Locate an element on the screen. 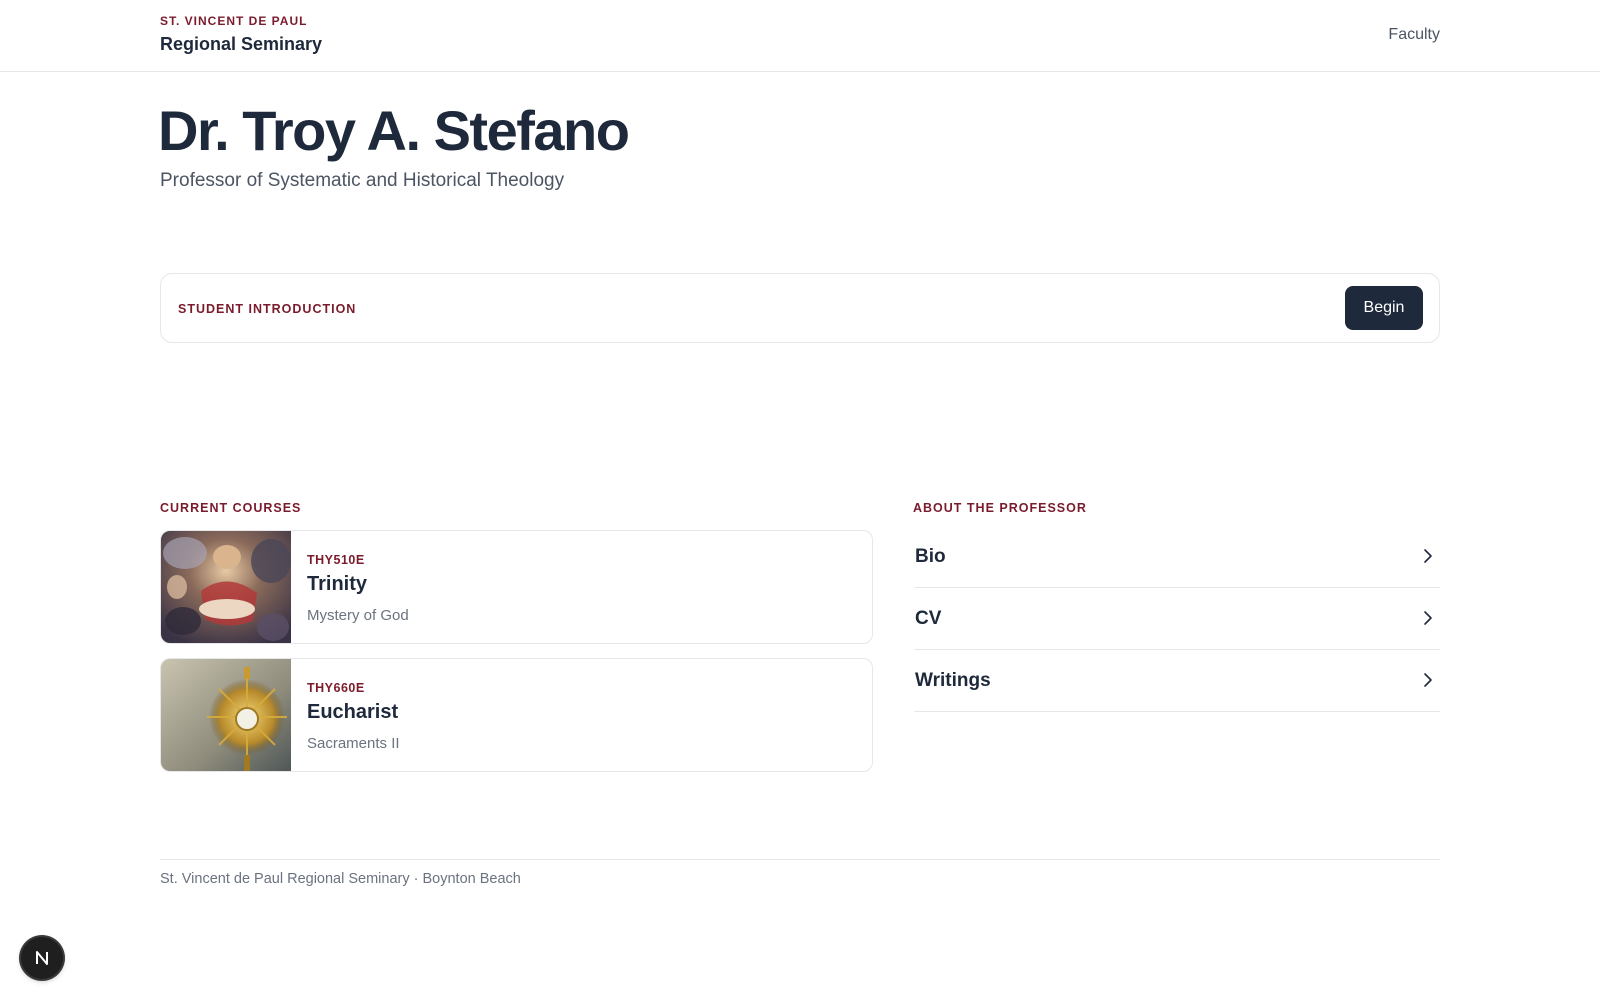 The width and height of the screenshot is (1600, 1000). course-subtitle: Mystery of God is located at coordinates (358, 615).